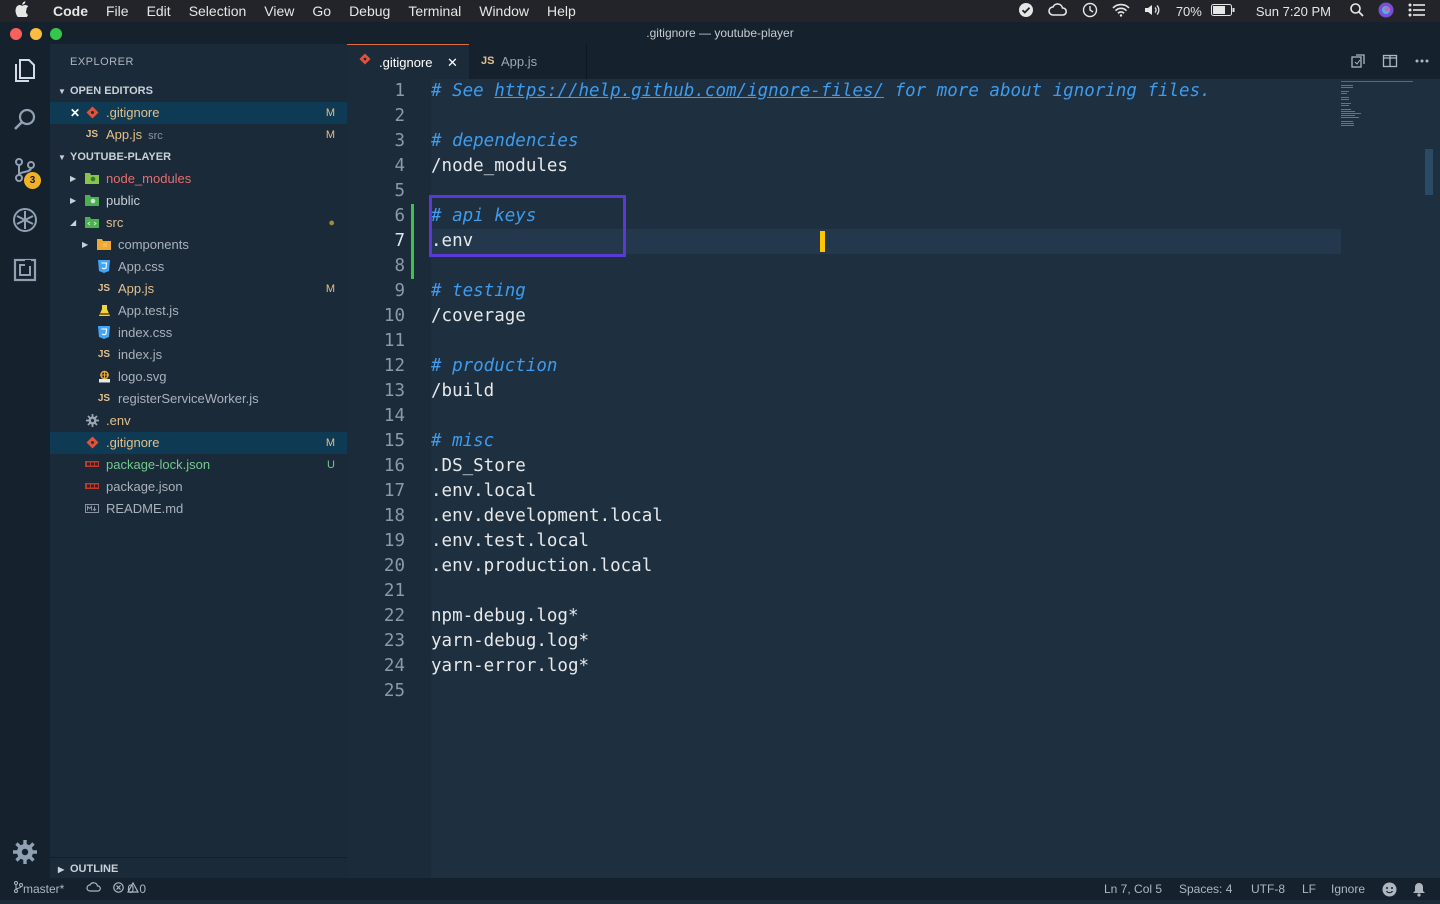  What do you see at coordinates (70, 11) in the screenshot?
I see `menu-app-name: Code` at bounding box center [70, 11].